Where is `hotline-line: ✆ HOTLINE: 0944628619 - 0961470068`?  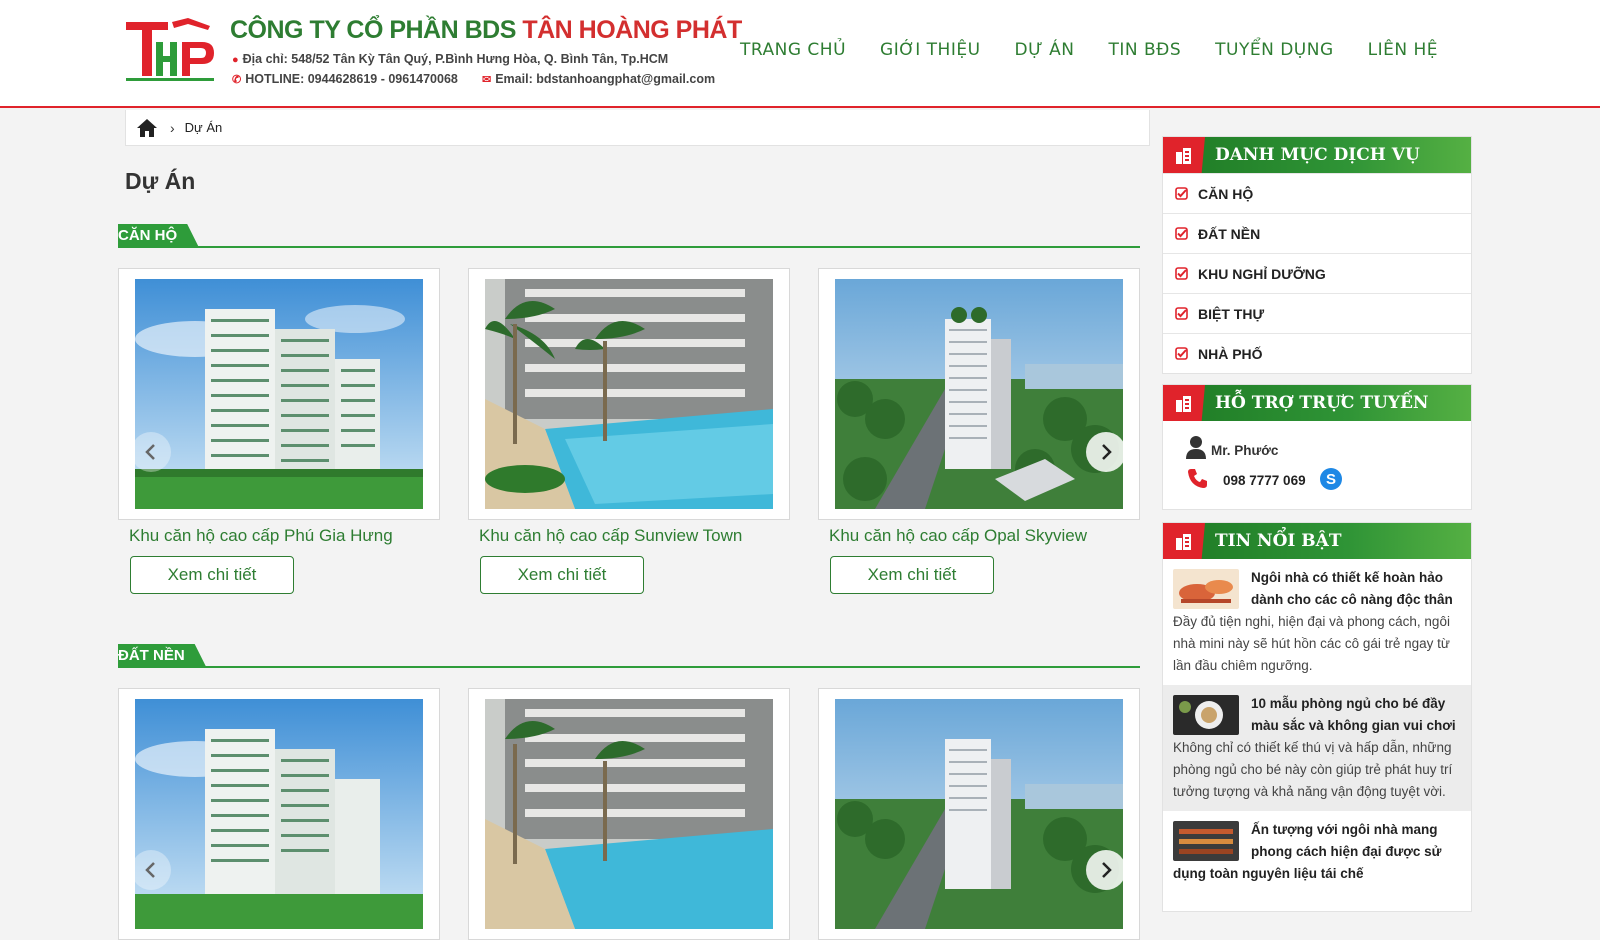
hotline-line: ✆ HOTLINE: 0944628619 - 0961470068 is located at coordinates (345, 79).